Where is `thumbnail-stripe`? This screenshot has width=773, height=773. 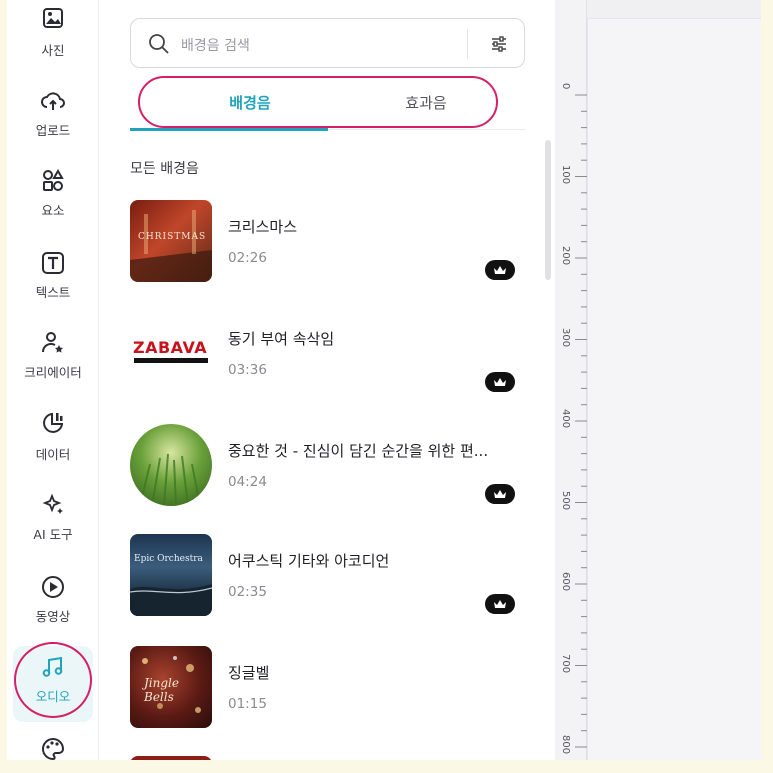
thumbnail-stripe is located at coordinates (171, 360).